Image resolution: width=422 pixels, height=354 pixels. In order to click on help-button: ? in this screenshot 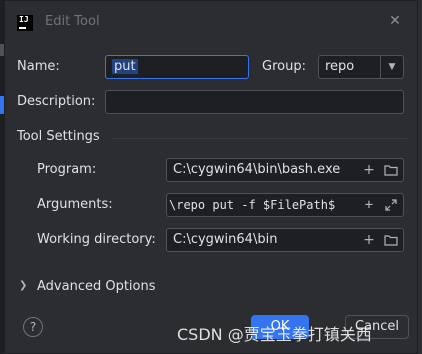, I will do `click(33, 327)`.